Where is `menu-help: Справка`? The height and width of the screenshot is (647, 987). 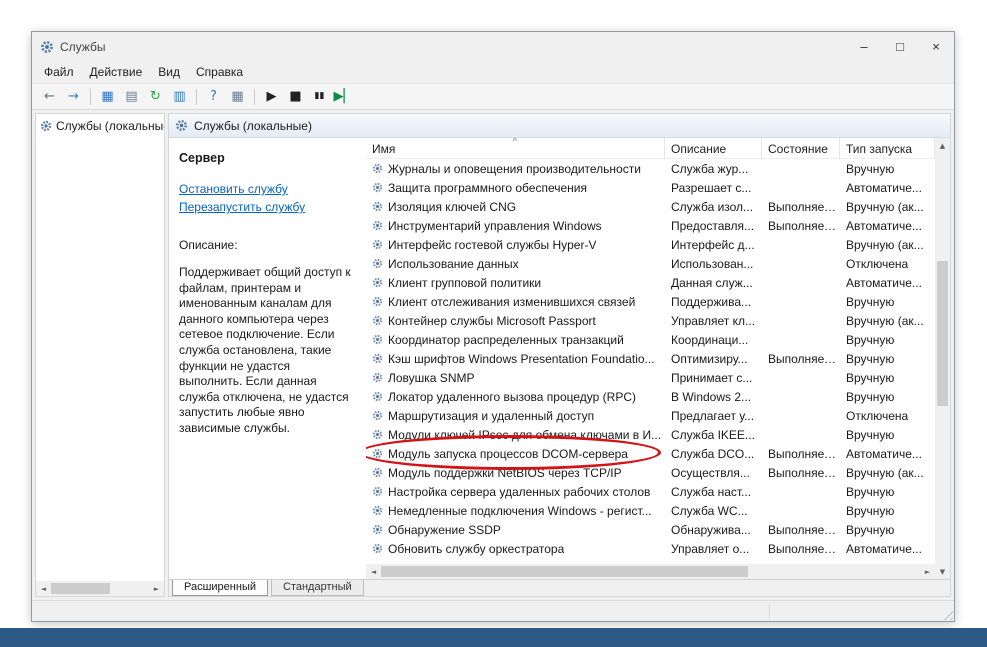
menu-help: Справка is located at coordinates (219, 72).